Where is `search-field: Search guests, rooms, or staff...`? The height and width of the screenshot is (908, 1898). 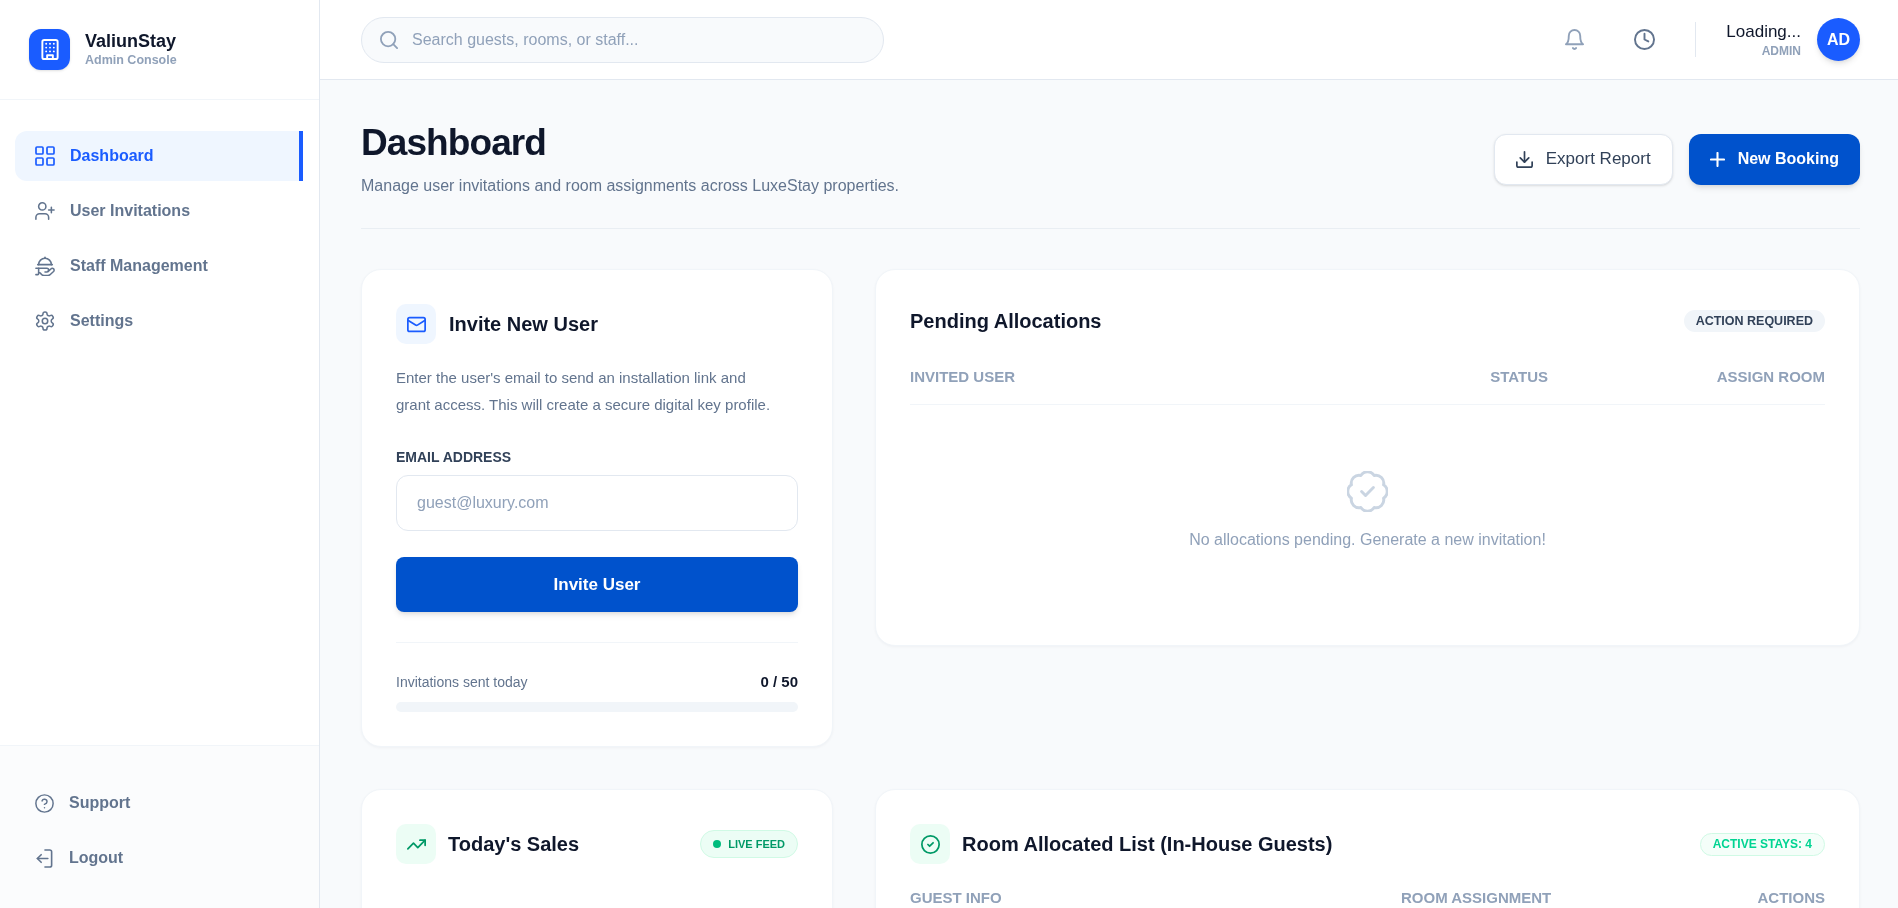
search-field: Search guests, rooms, or staff... is located at coordinates (622, 39).